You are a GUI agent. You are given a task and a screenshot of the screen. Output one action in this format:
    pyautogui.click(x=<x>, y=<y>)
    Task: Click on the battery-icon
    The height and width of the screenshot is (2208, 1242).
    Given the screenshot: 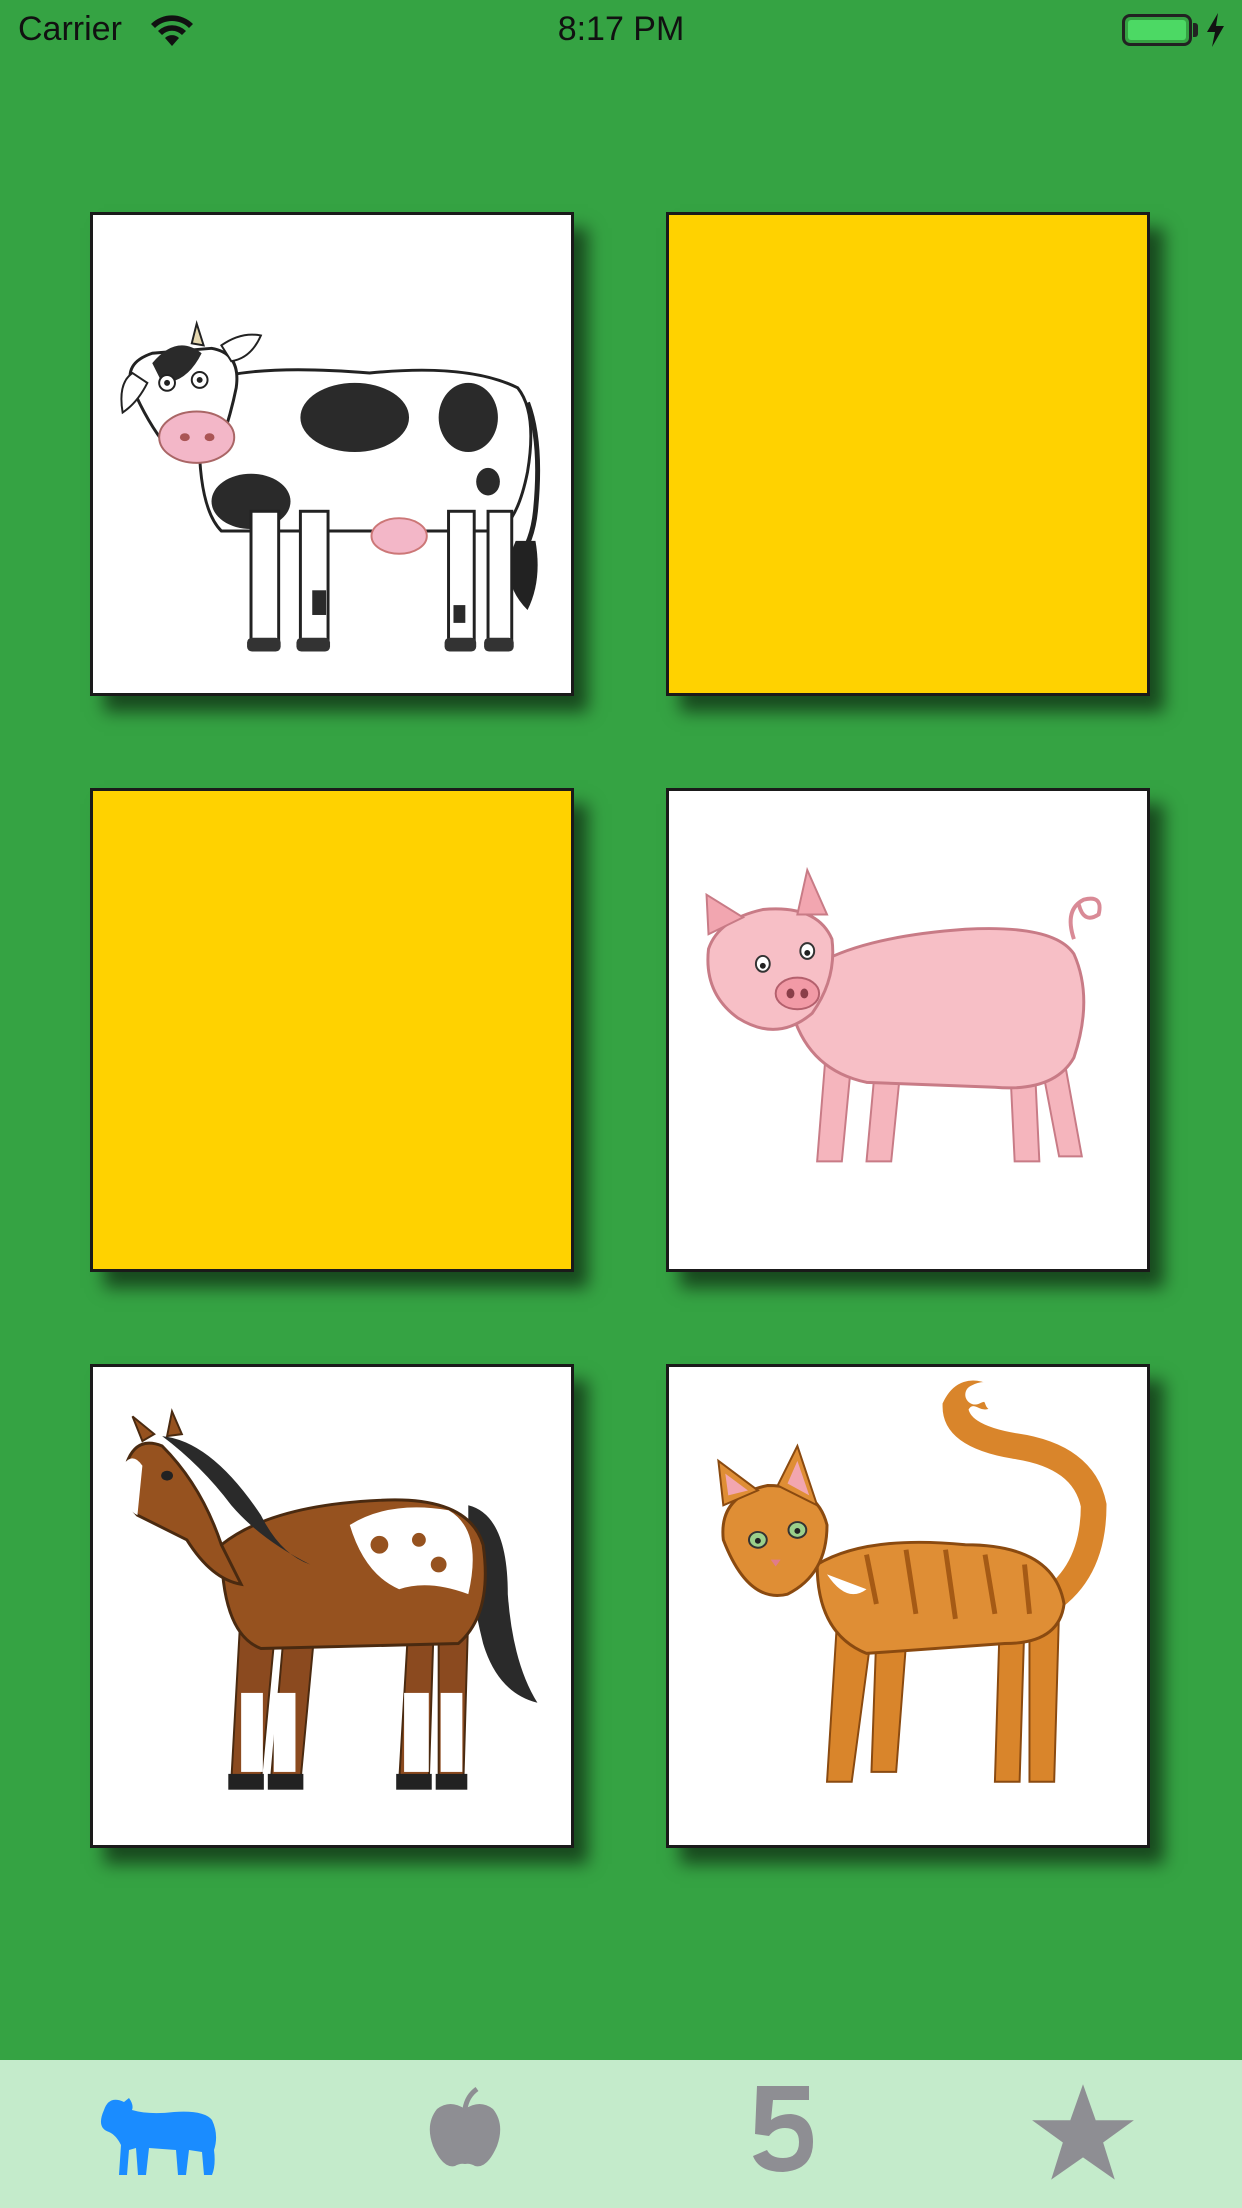 What is the action you would take?
    pyautogui.click(x=1157, y=30)
    